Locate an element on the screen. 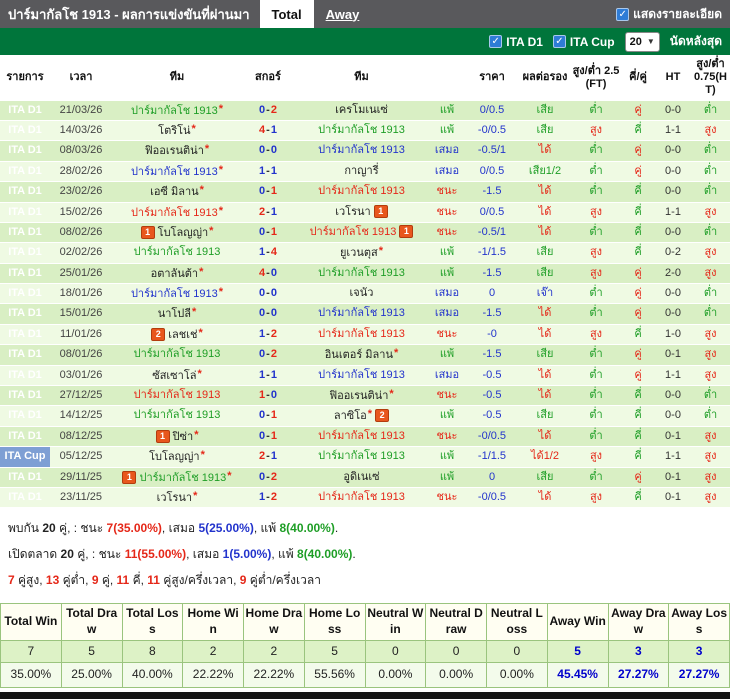  away-team-cell: ปาร์มากัลโช 1913 1 is located at coordinates (361, 233).